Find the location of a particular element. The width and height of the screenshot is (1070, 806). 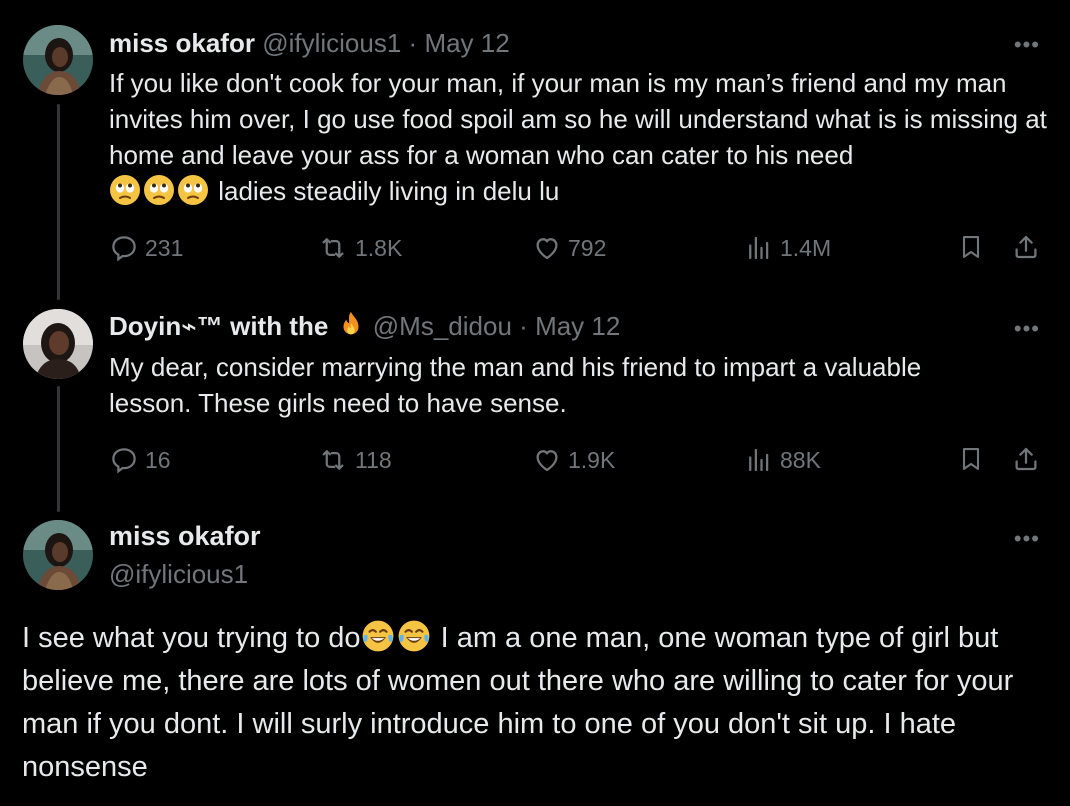

tweet-header: miss okafor @ifylicious1 · May 12 is located at coordinates (309, 43).